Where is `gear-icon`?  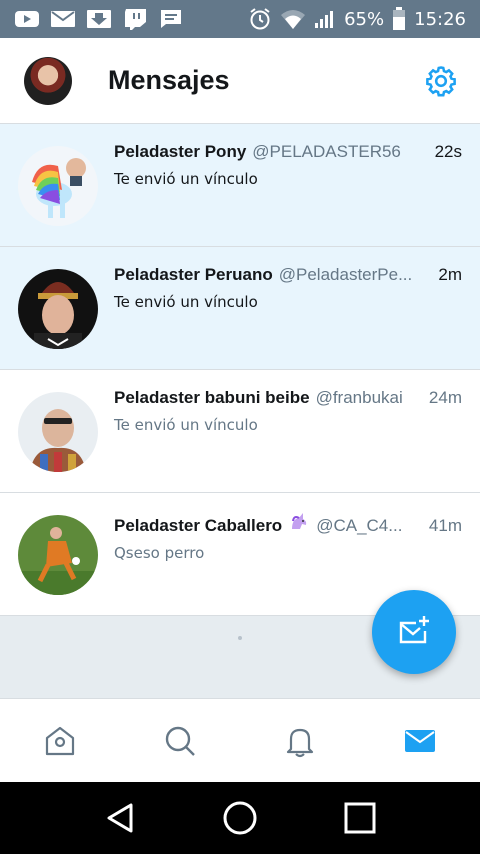 gear-icon is located at coordinates (441, 81).